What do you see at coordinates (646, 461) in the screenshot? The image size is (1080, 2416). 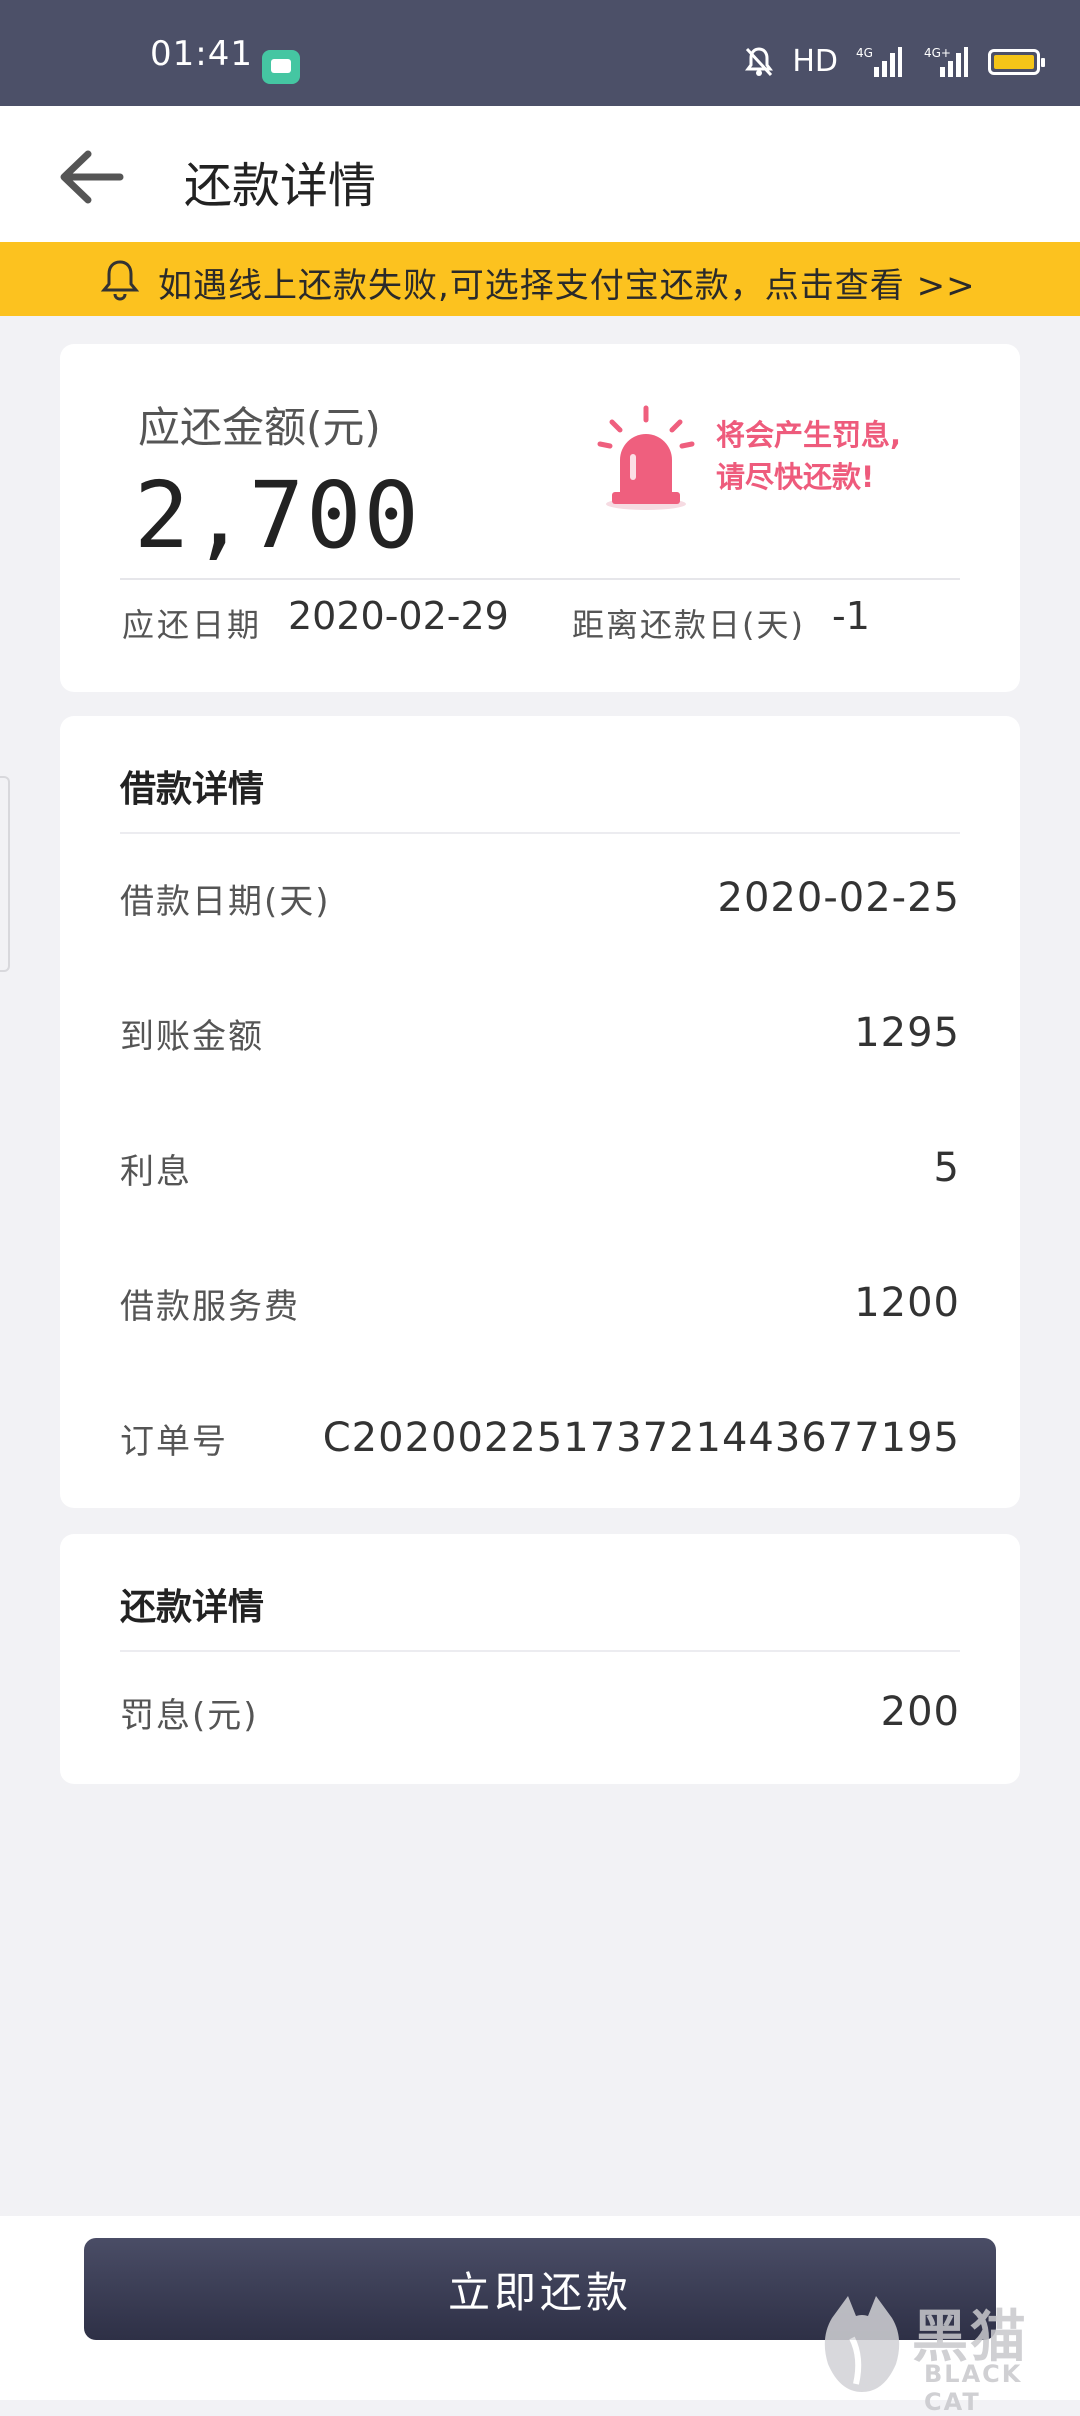 I see `alarm-light-icon` at bounding box center [646, 461].